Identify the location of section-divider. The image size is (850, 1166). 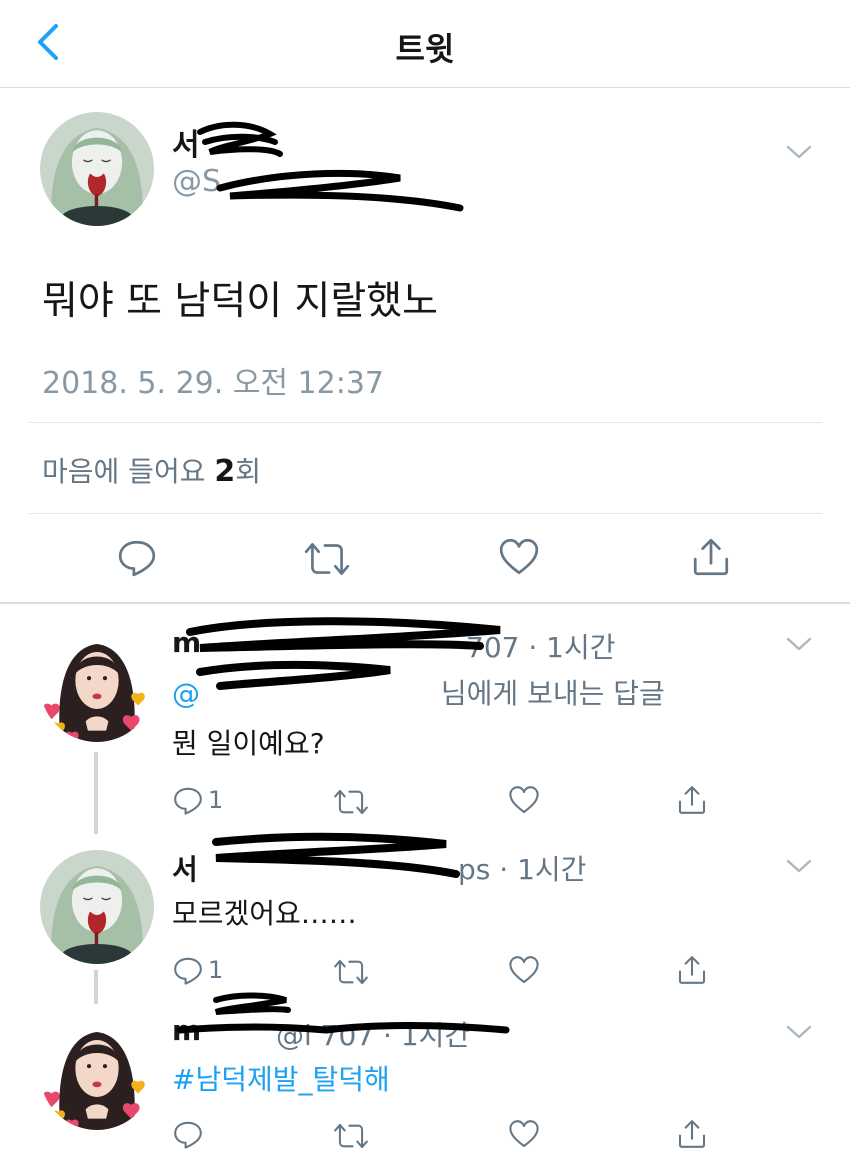
(425, 603).